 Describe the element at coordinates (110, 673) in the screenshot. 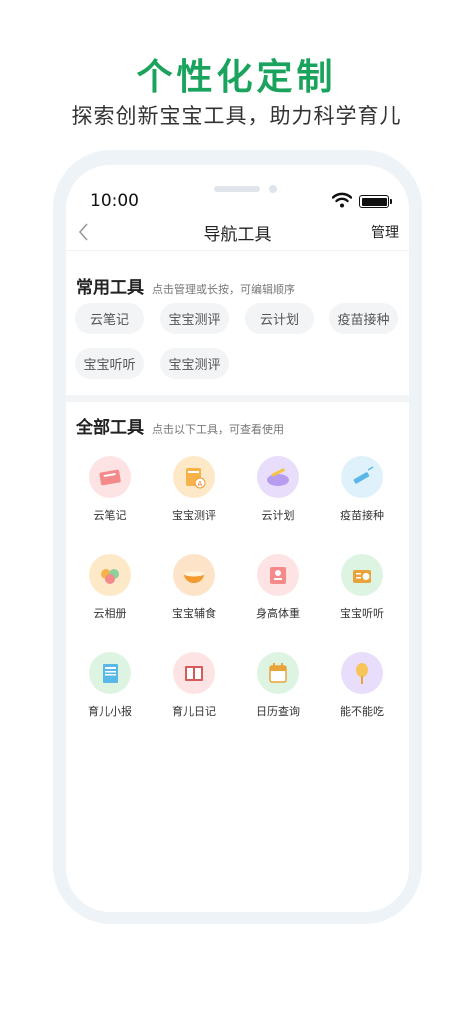

I see `newspaper-icon` at that location.